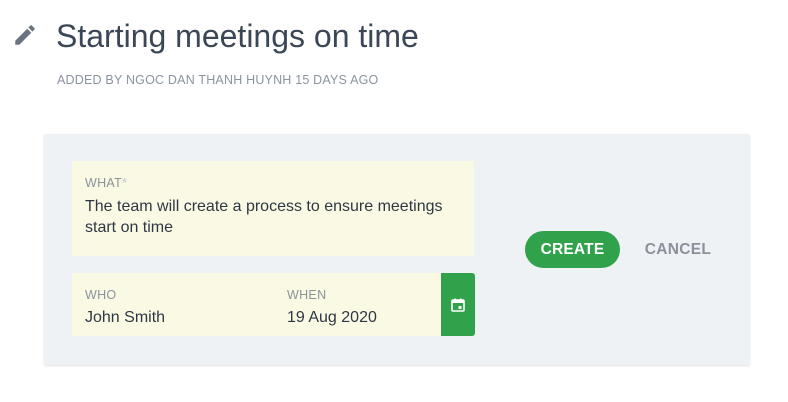 The height and width of the screenshot is (402, 788). Describe the element at coordinates (125, 183) in the screenshot. I see `required-marker: *` at that location.